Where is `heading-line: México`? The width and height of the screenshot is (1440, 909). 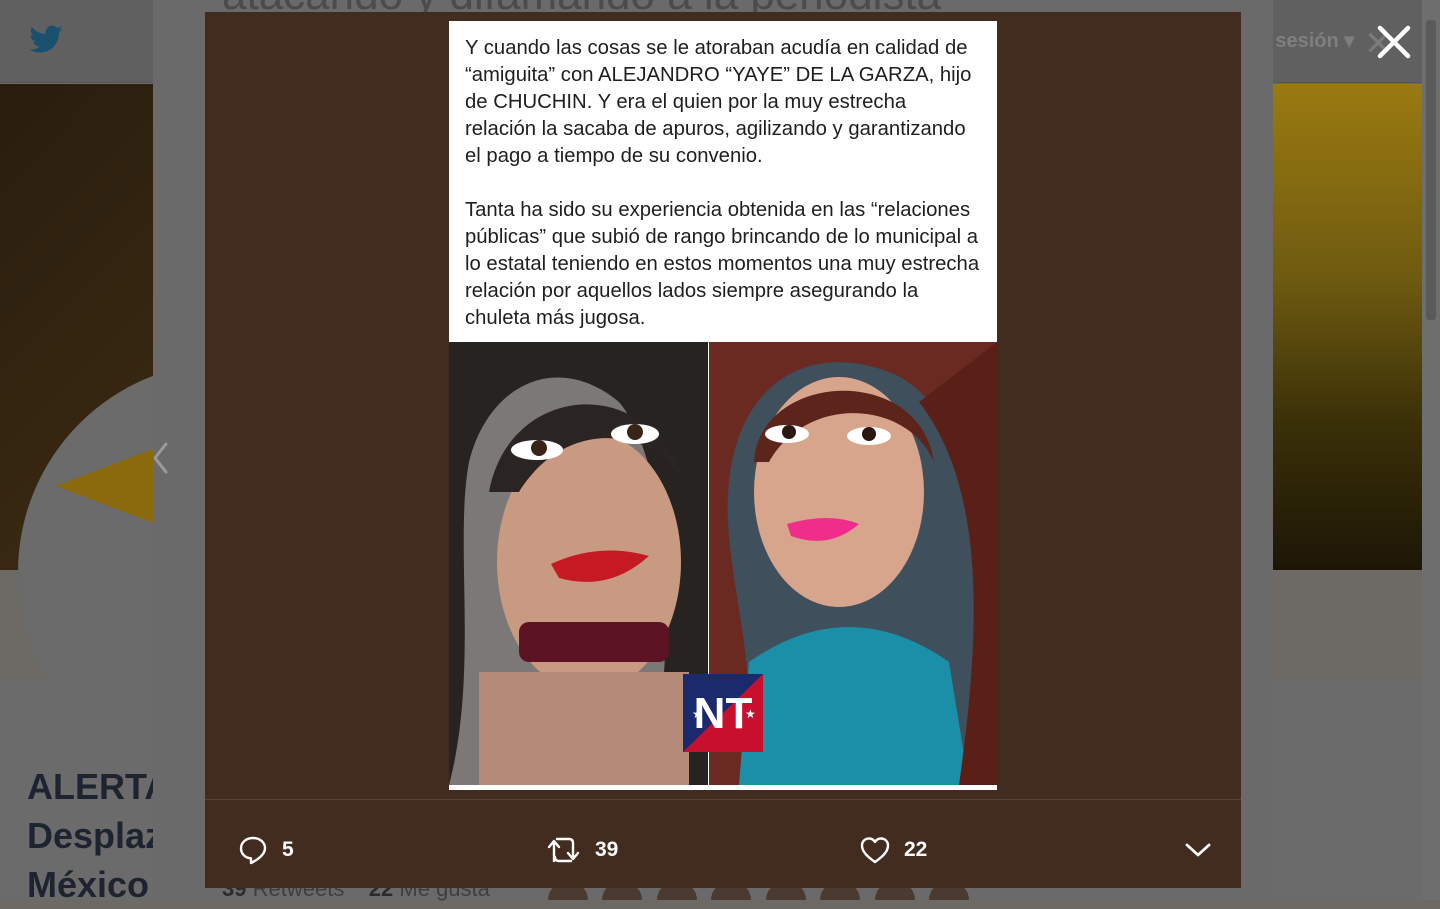
heading-line: México is located at coordinates (88, 884).